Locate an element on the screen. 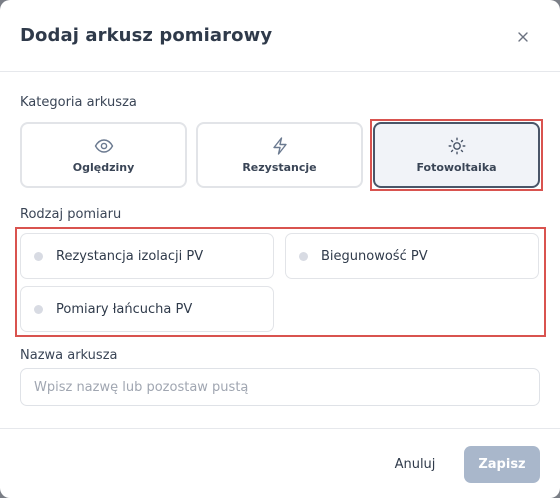 This screenshot has height=498, width=560. close-button is located at coordinates (523, 37).